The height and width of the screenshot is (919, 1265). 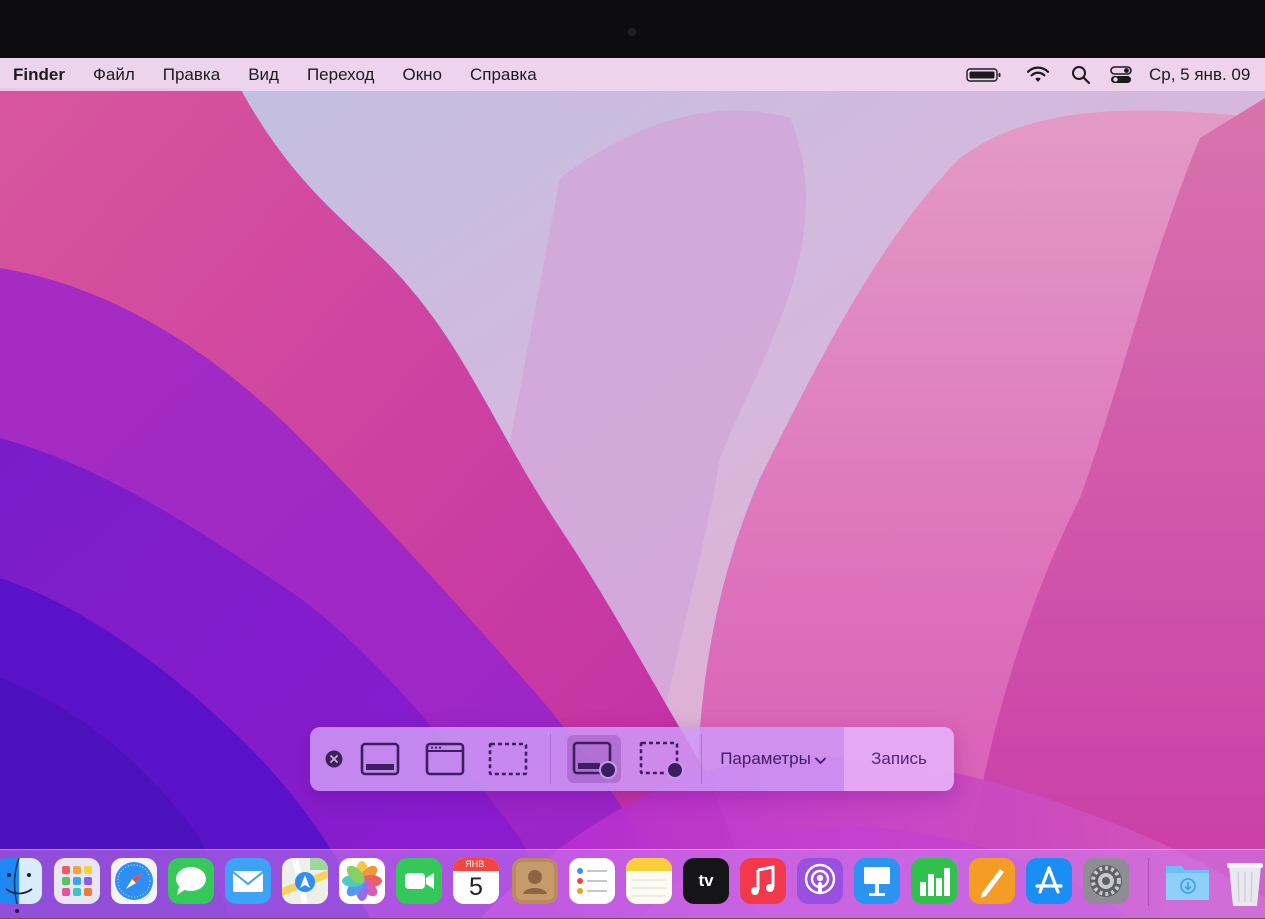 What do you see at coordinates (17, 911) in the screenshot?
I see `running-indicator` at bounding box center [17, 911].